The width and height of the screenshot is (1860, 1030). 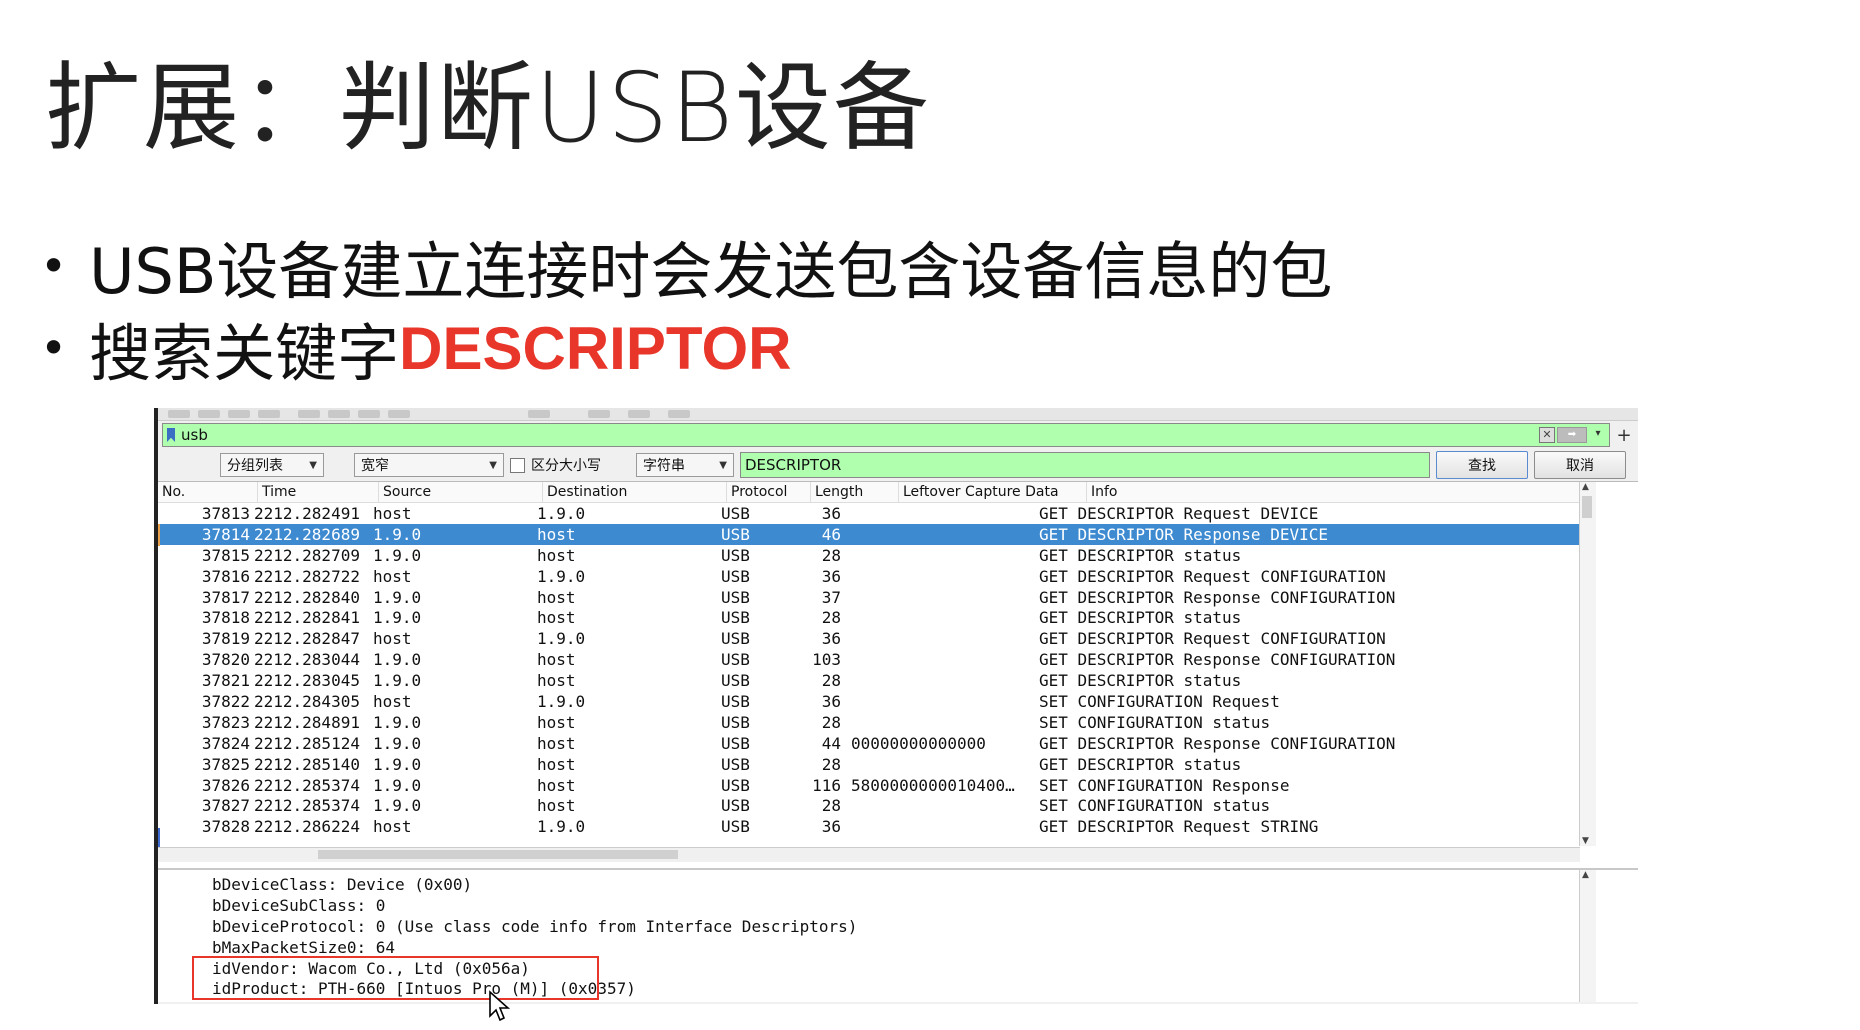 I want to click on col-header-leftover: Leftover Capture Data, so click(x=993, y=492).